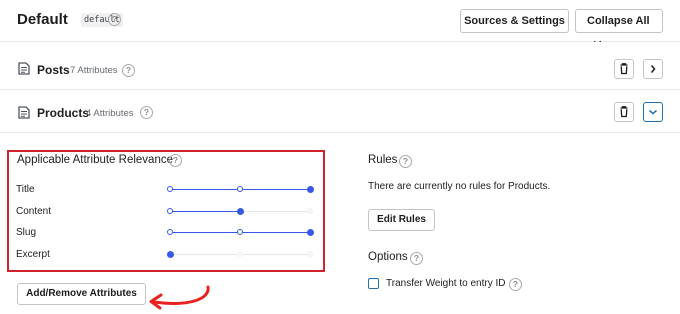 The height and width of the screenshot is (314, 680). Describe the element at coordinates (416, 258) in the screenshot. I see `options-help-icon: ?` at that location.